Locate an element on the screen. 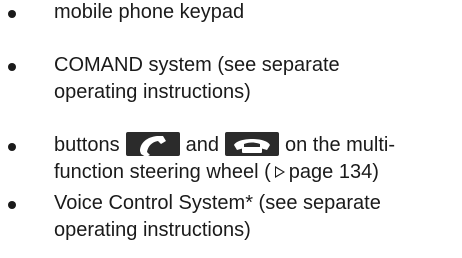  text-line: mobile phone keypad is located at coordinates (149, 12).